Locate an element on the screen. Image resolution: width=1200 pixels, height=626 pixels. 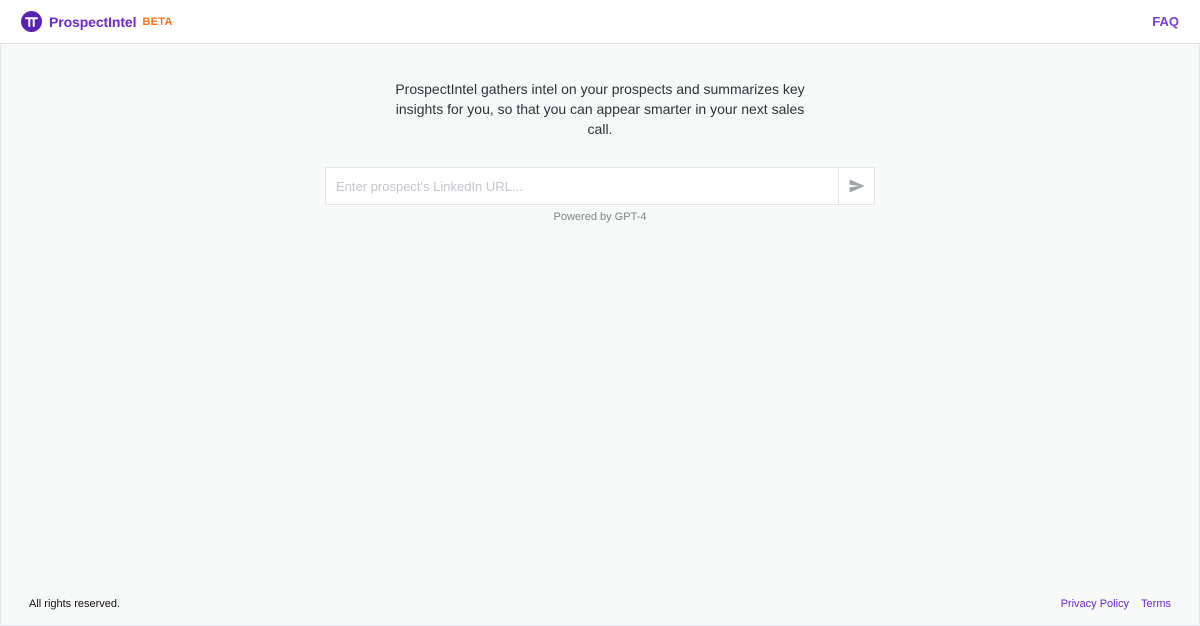
pi-glyph-icon is located at coordinates (31, 22).